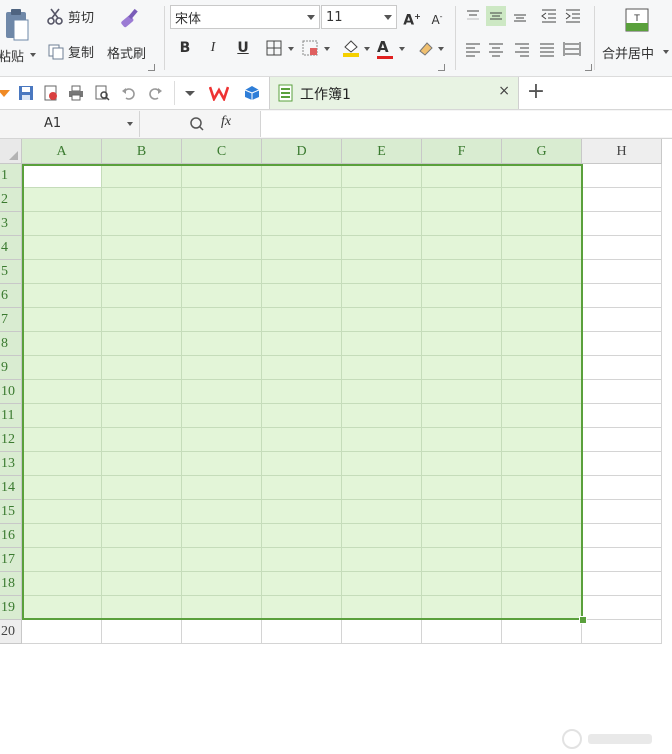  Describe the element at coordinates (622, 248) in the screenshot. I see `cell-h4` at that location.